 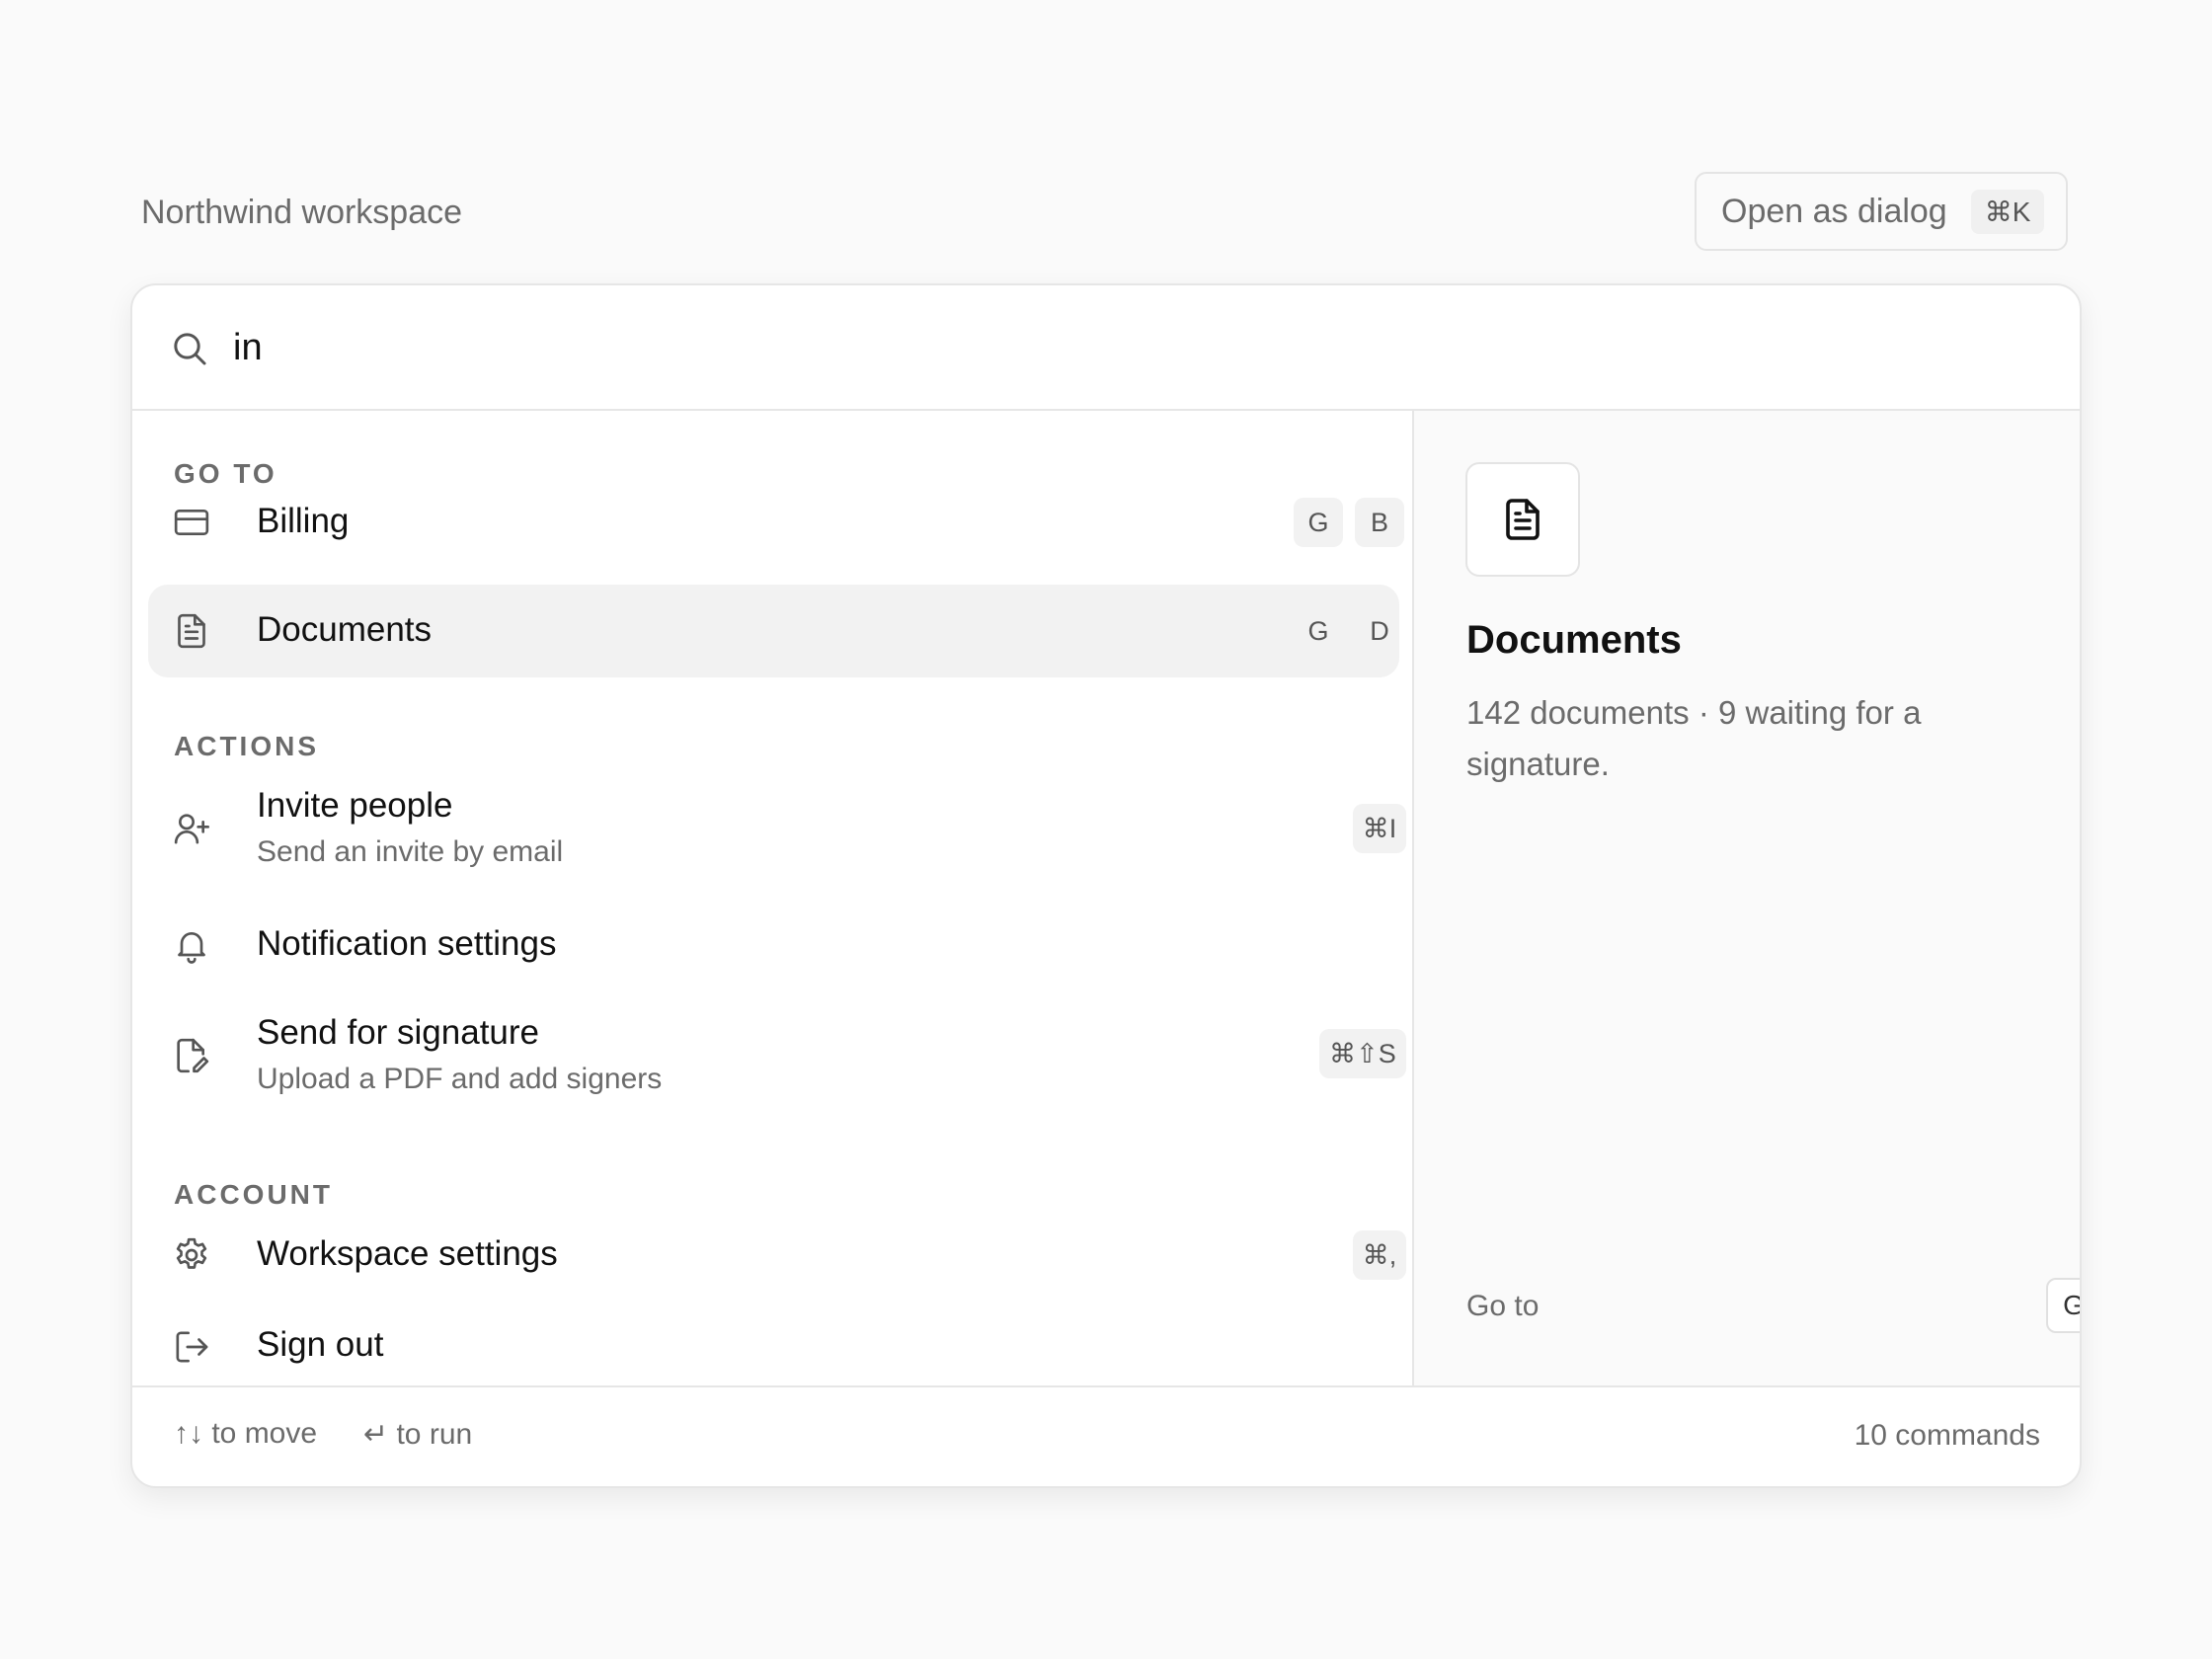 What do you see at coordinates (246, 1434) in the screenshot?
I see `move-hint: ↑↓ to move` at bounding box center [246, 1434].